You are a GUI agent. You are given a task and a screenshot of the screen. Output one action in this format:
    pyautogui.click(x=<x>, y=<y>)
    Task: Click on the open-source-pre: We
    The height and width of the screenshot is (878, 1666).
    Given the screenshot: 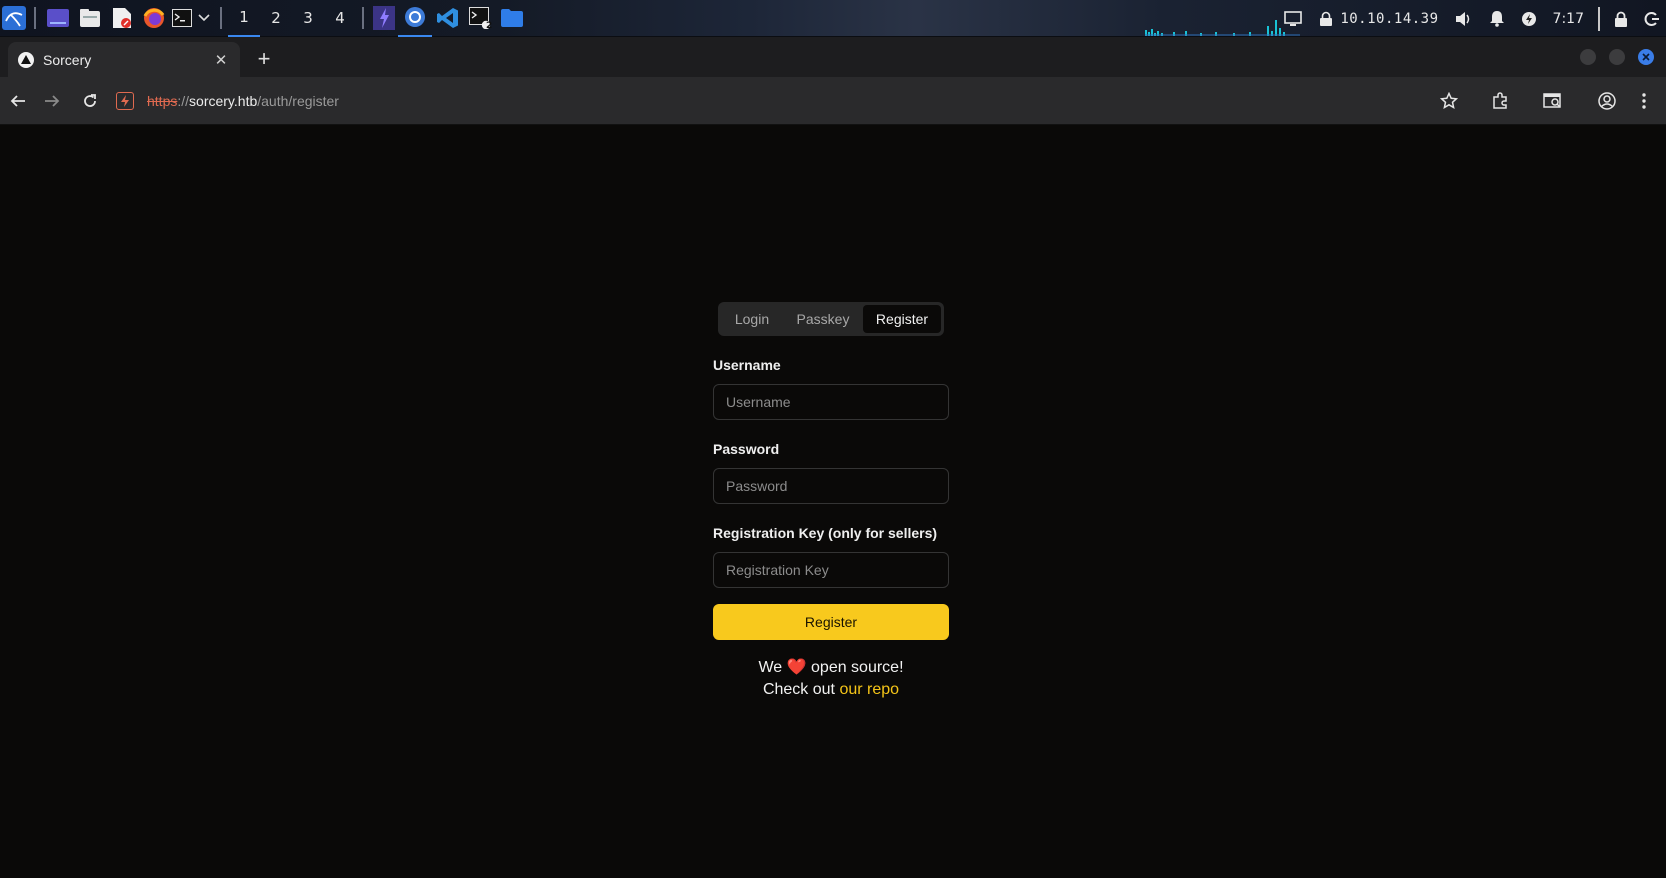 What is the action you would take?
    pyautogui.click(x=770, y=667)
    